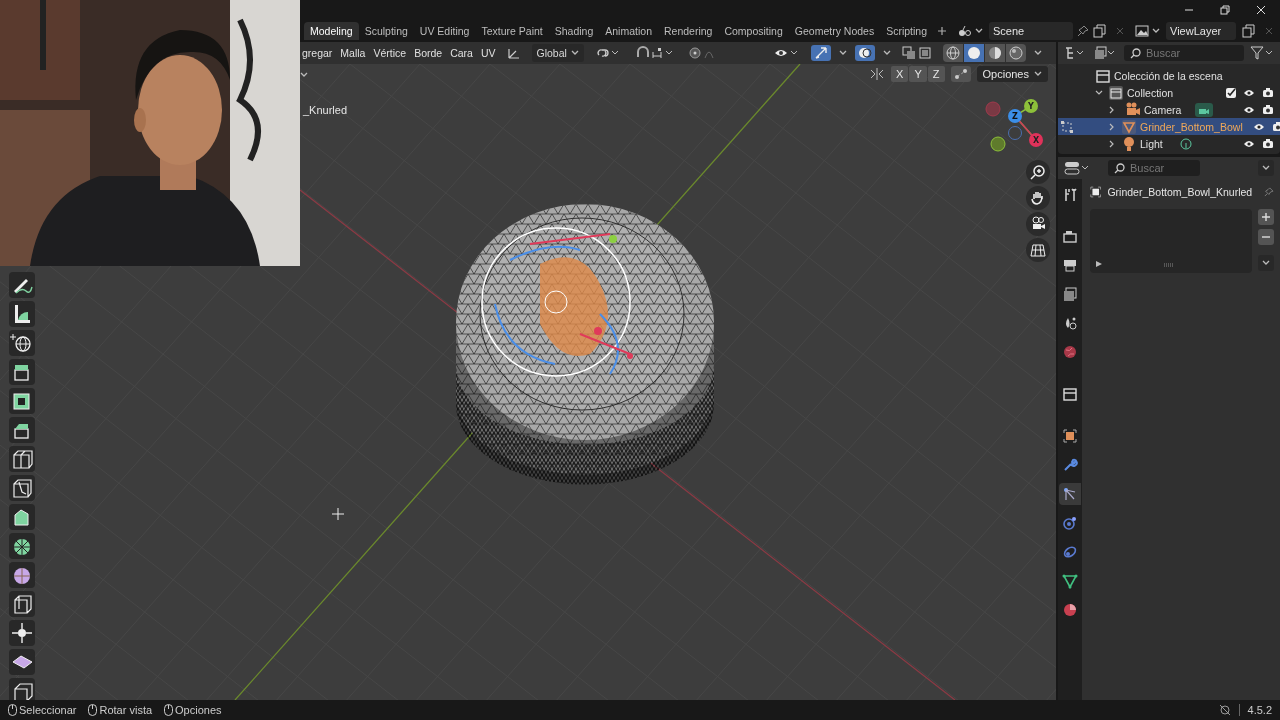 This screenshot has height=720, width=1280. What do you see at coordinates (1096, 192) in the screenshot?
I see `object-icon` at bounding box center [1096, 192].